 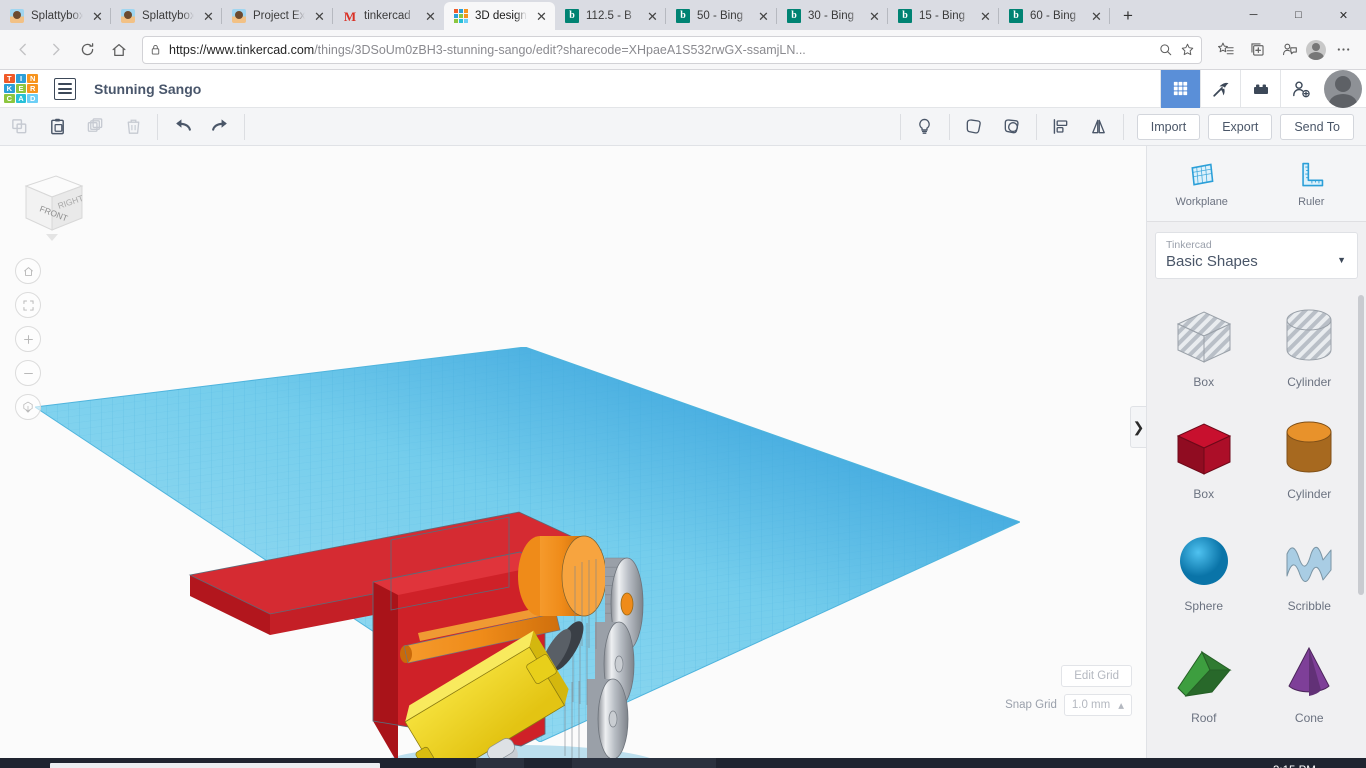 I want to click on shape-button, so click(x=974, y=127).